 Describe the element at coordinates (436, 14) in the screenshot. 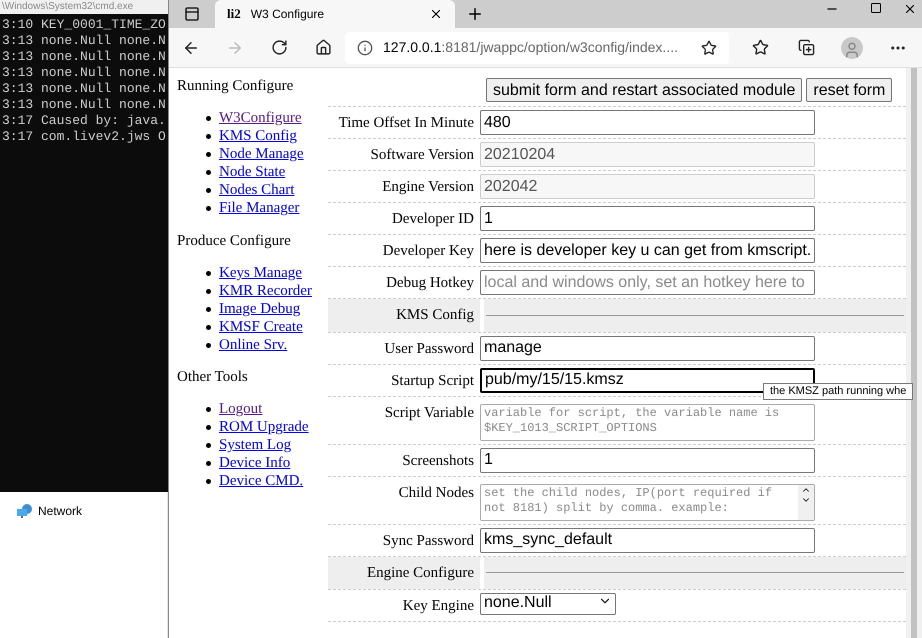

I see `close-icon` at that location.